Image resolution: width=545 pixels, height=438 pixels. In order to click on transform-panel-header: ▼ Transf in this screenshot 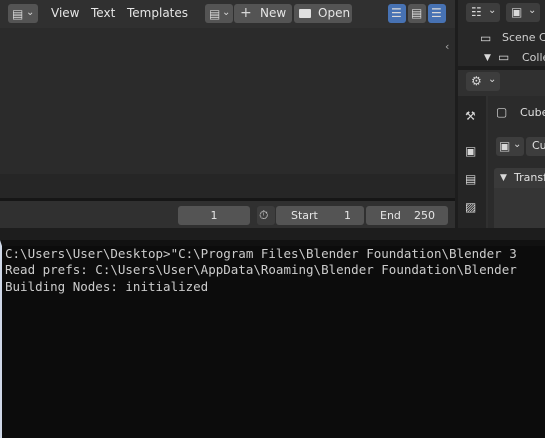, I will do `click(519, 178)`.